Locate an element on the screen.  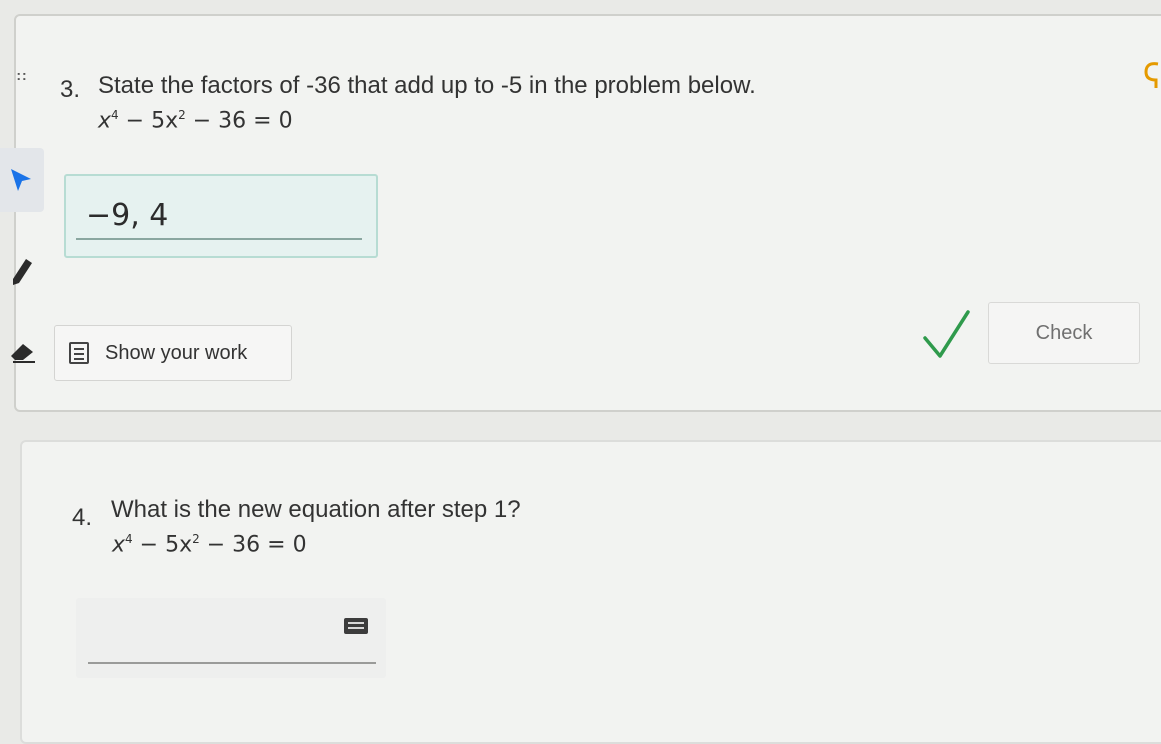
eraser-tool-button is located at coordinates (22, 352).